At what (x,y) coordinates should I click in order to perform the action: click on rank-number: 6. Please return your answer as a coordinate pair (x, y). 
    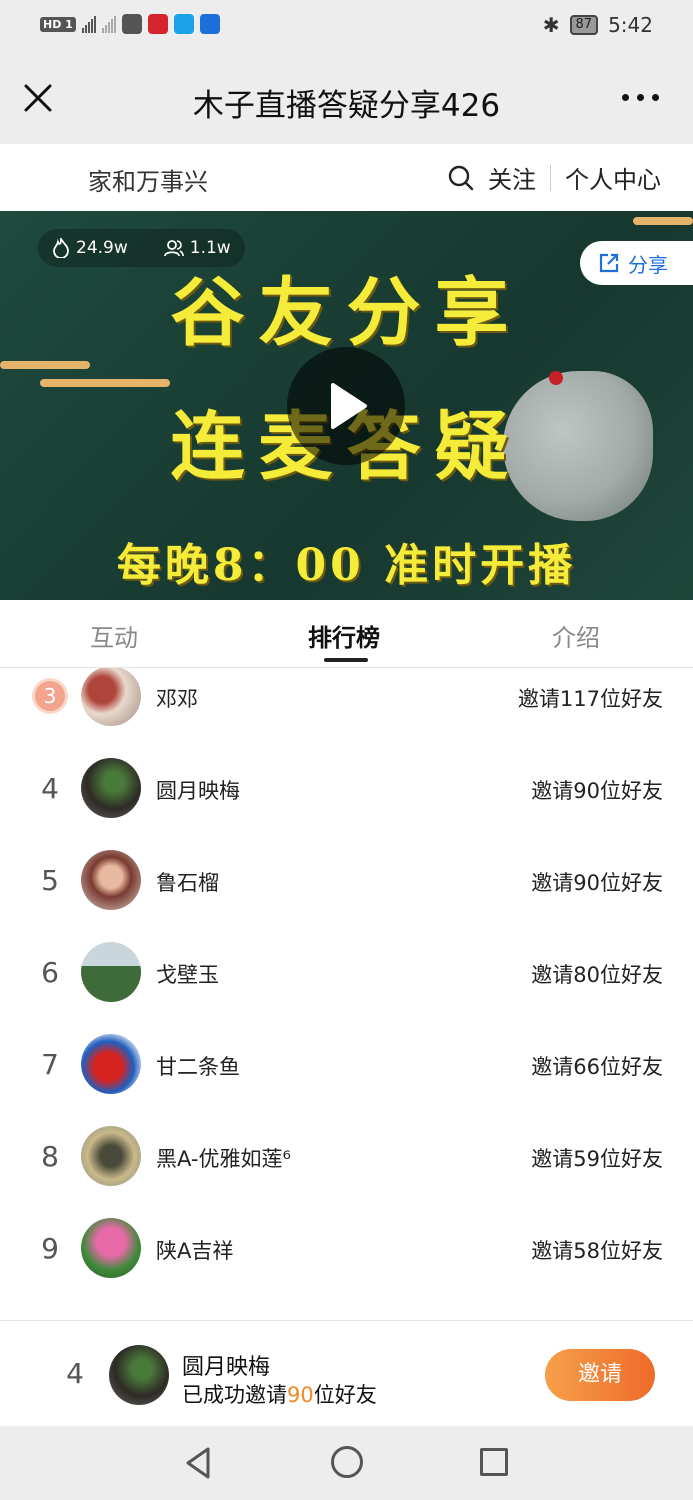
    Looking at the image, I should click on (50, 972).